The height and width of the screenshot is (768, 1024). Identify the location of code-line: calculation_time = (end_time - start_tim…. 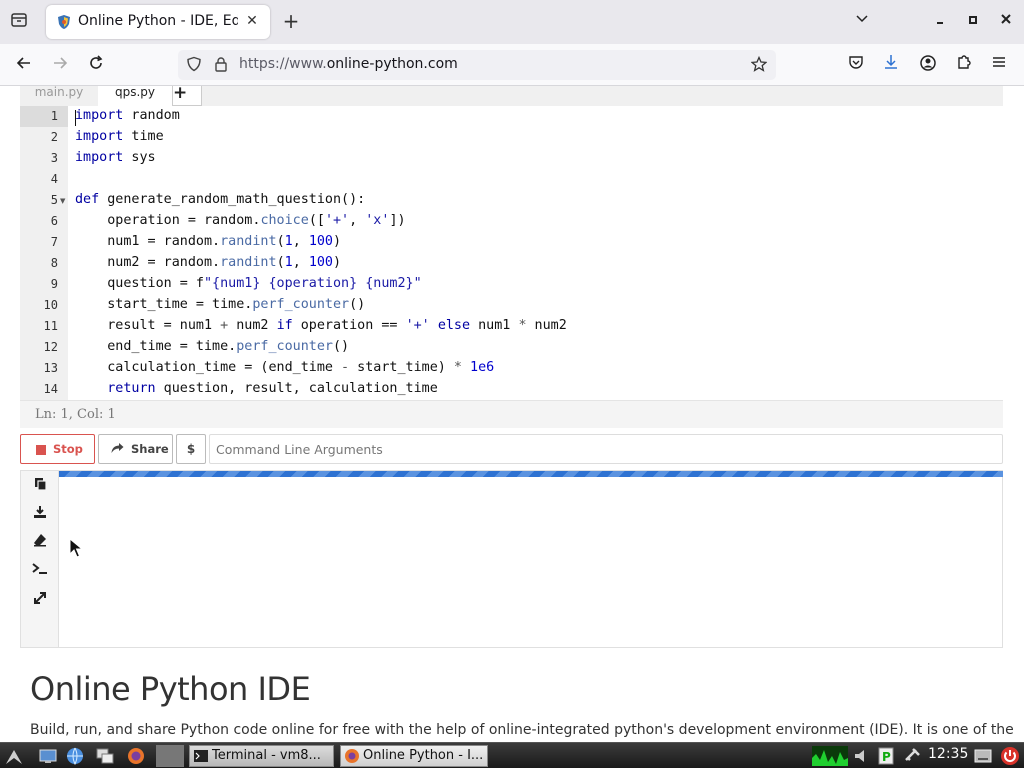
(284, 367).